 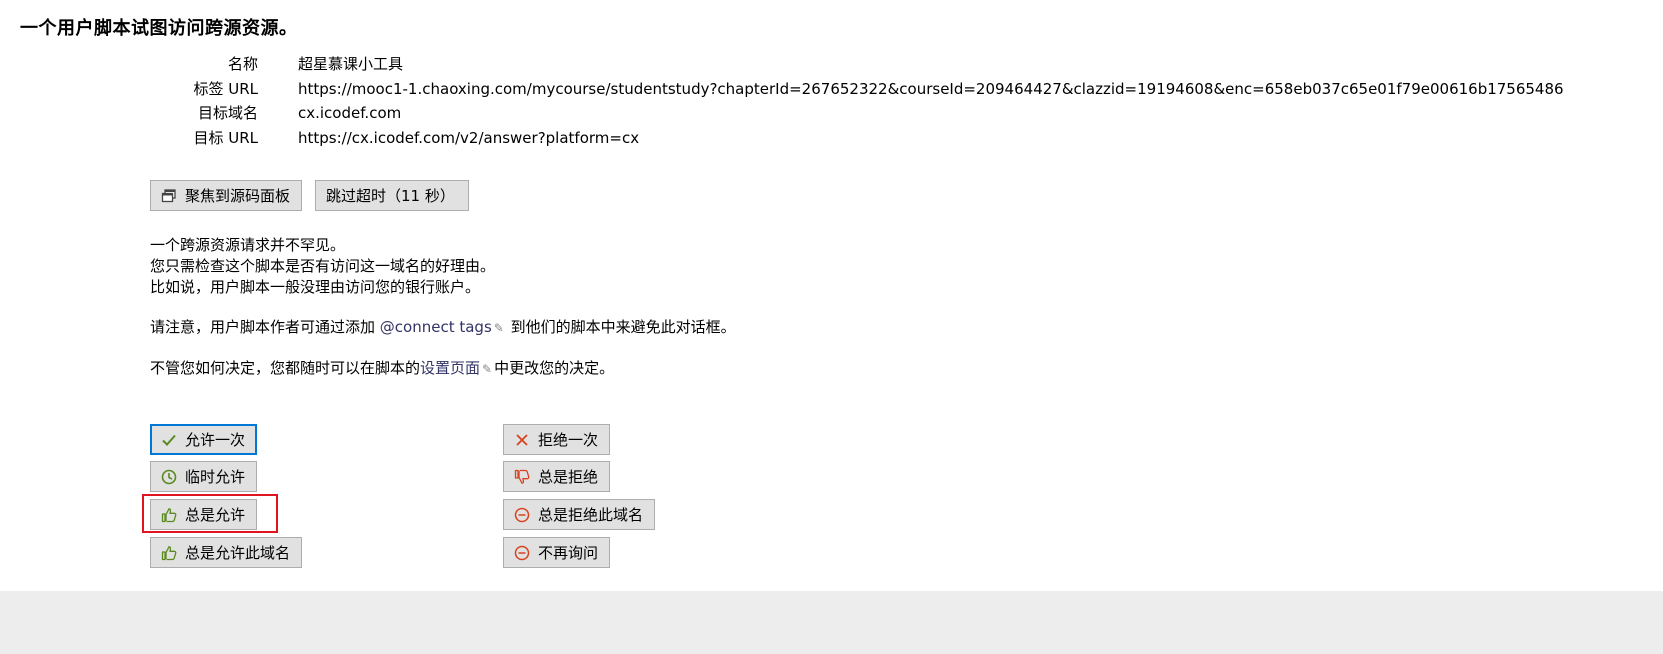 I want to click on info-label: 目标 URL, so click(x=225, y=137).